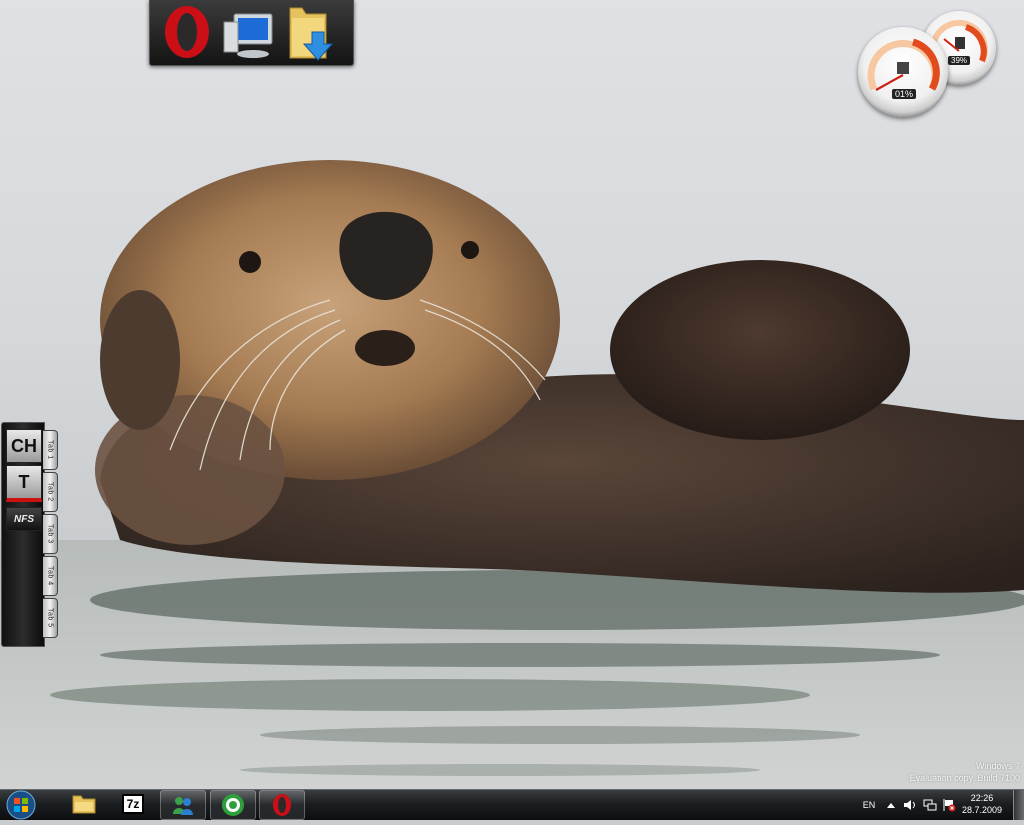 The width and height of the screenshot is (1024, 825). What do you see at coordinates (964, 778) in the screenshot?
I see `watermark-line2: Evaluation copy. Build 7100` at bounding box center [964, 778].